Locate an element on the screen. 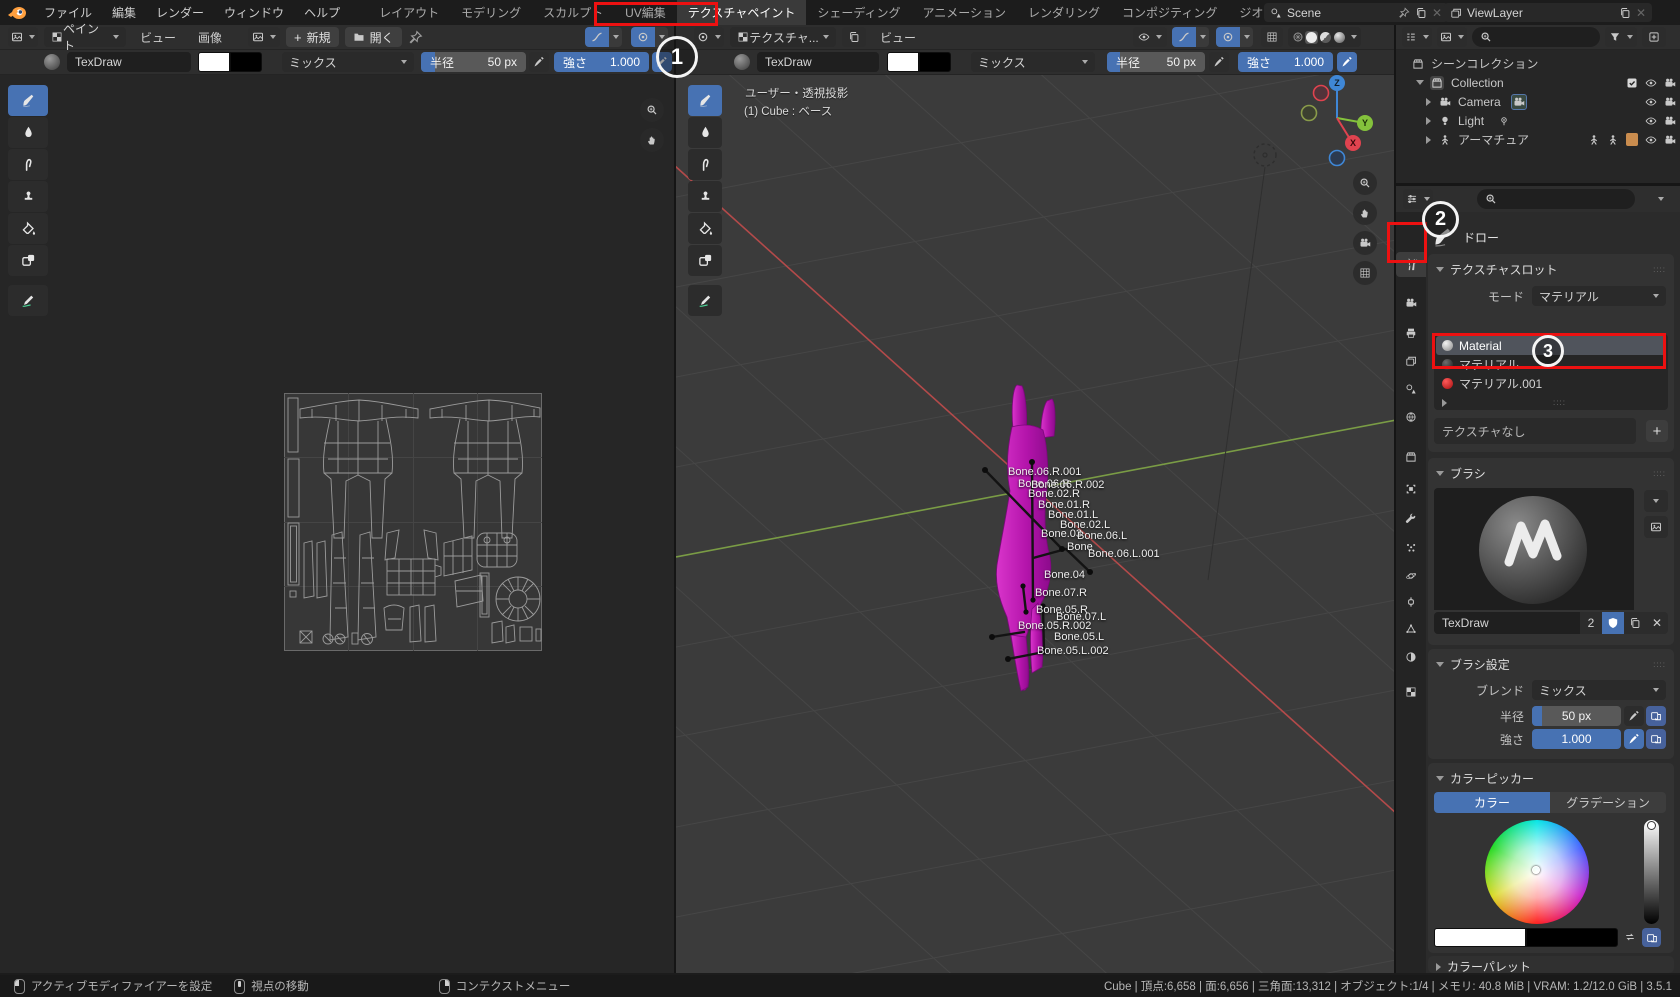 This screenshot has width=1680, height=997. outliner-search-input is located at coordinates (1536, 37).